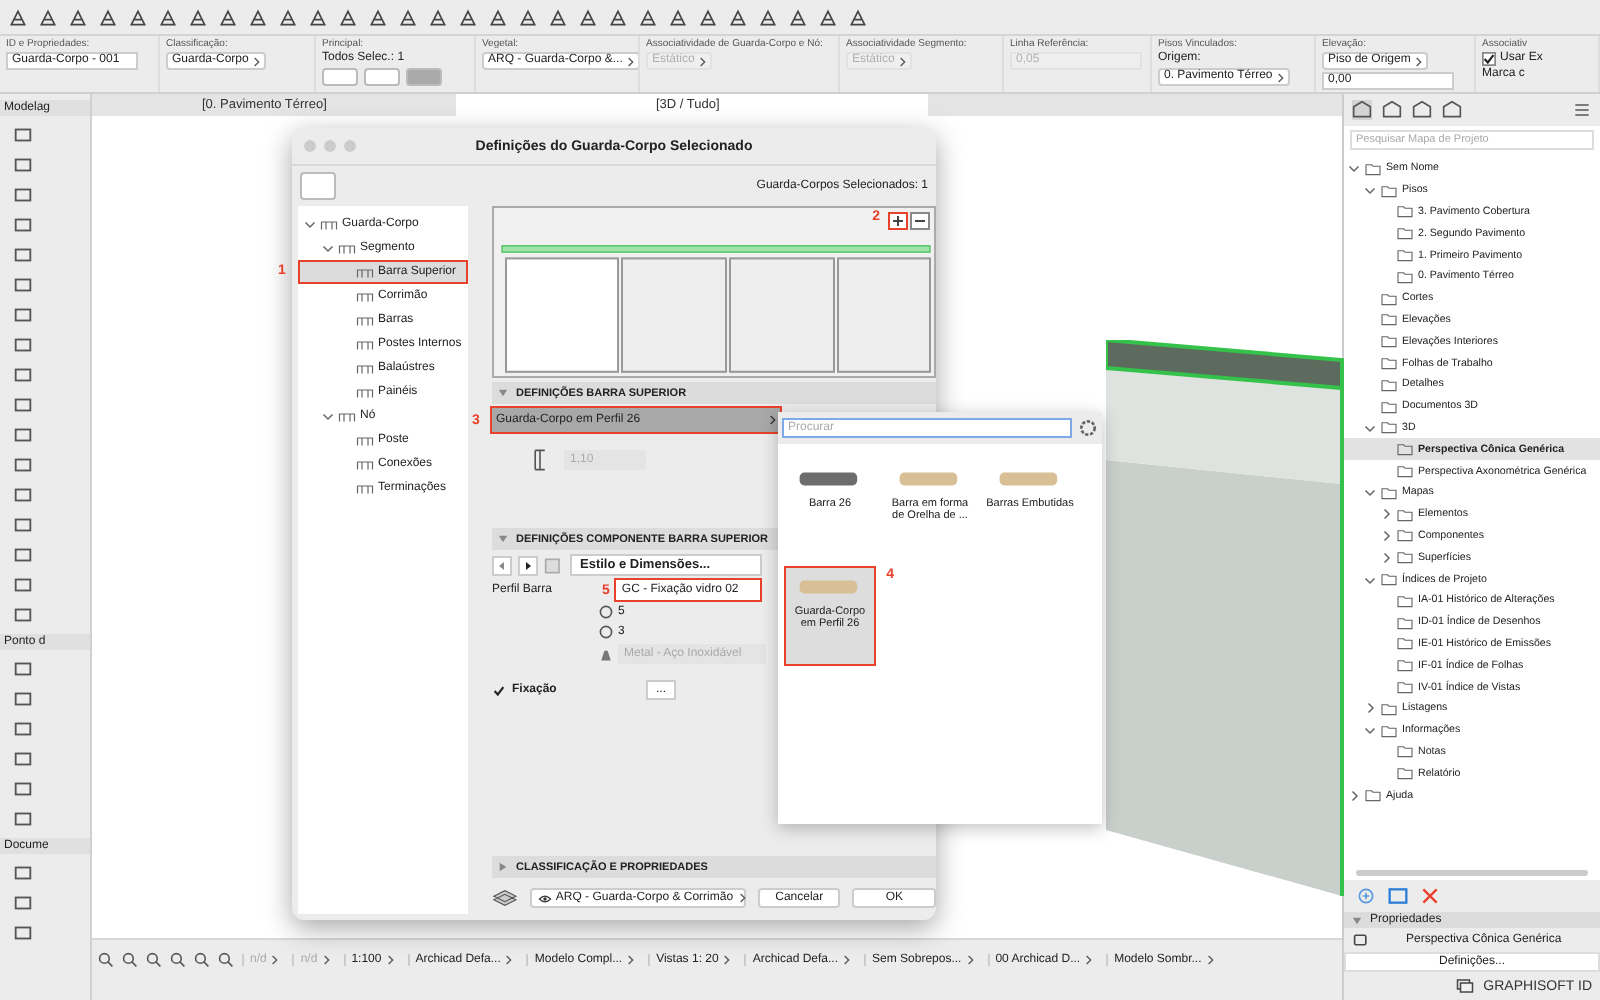 The width and height of the screenshot is (1600, 1000). I want to click on height-icon, so click(540, 460).